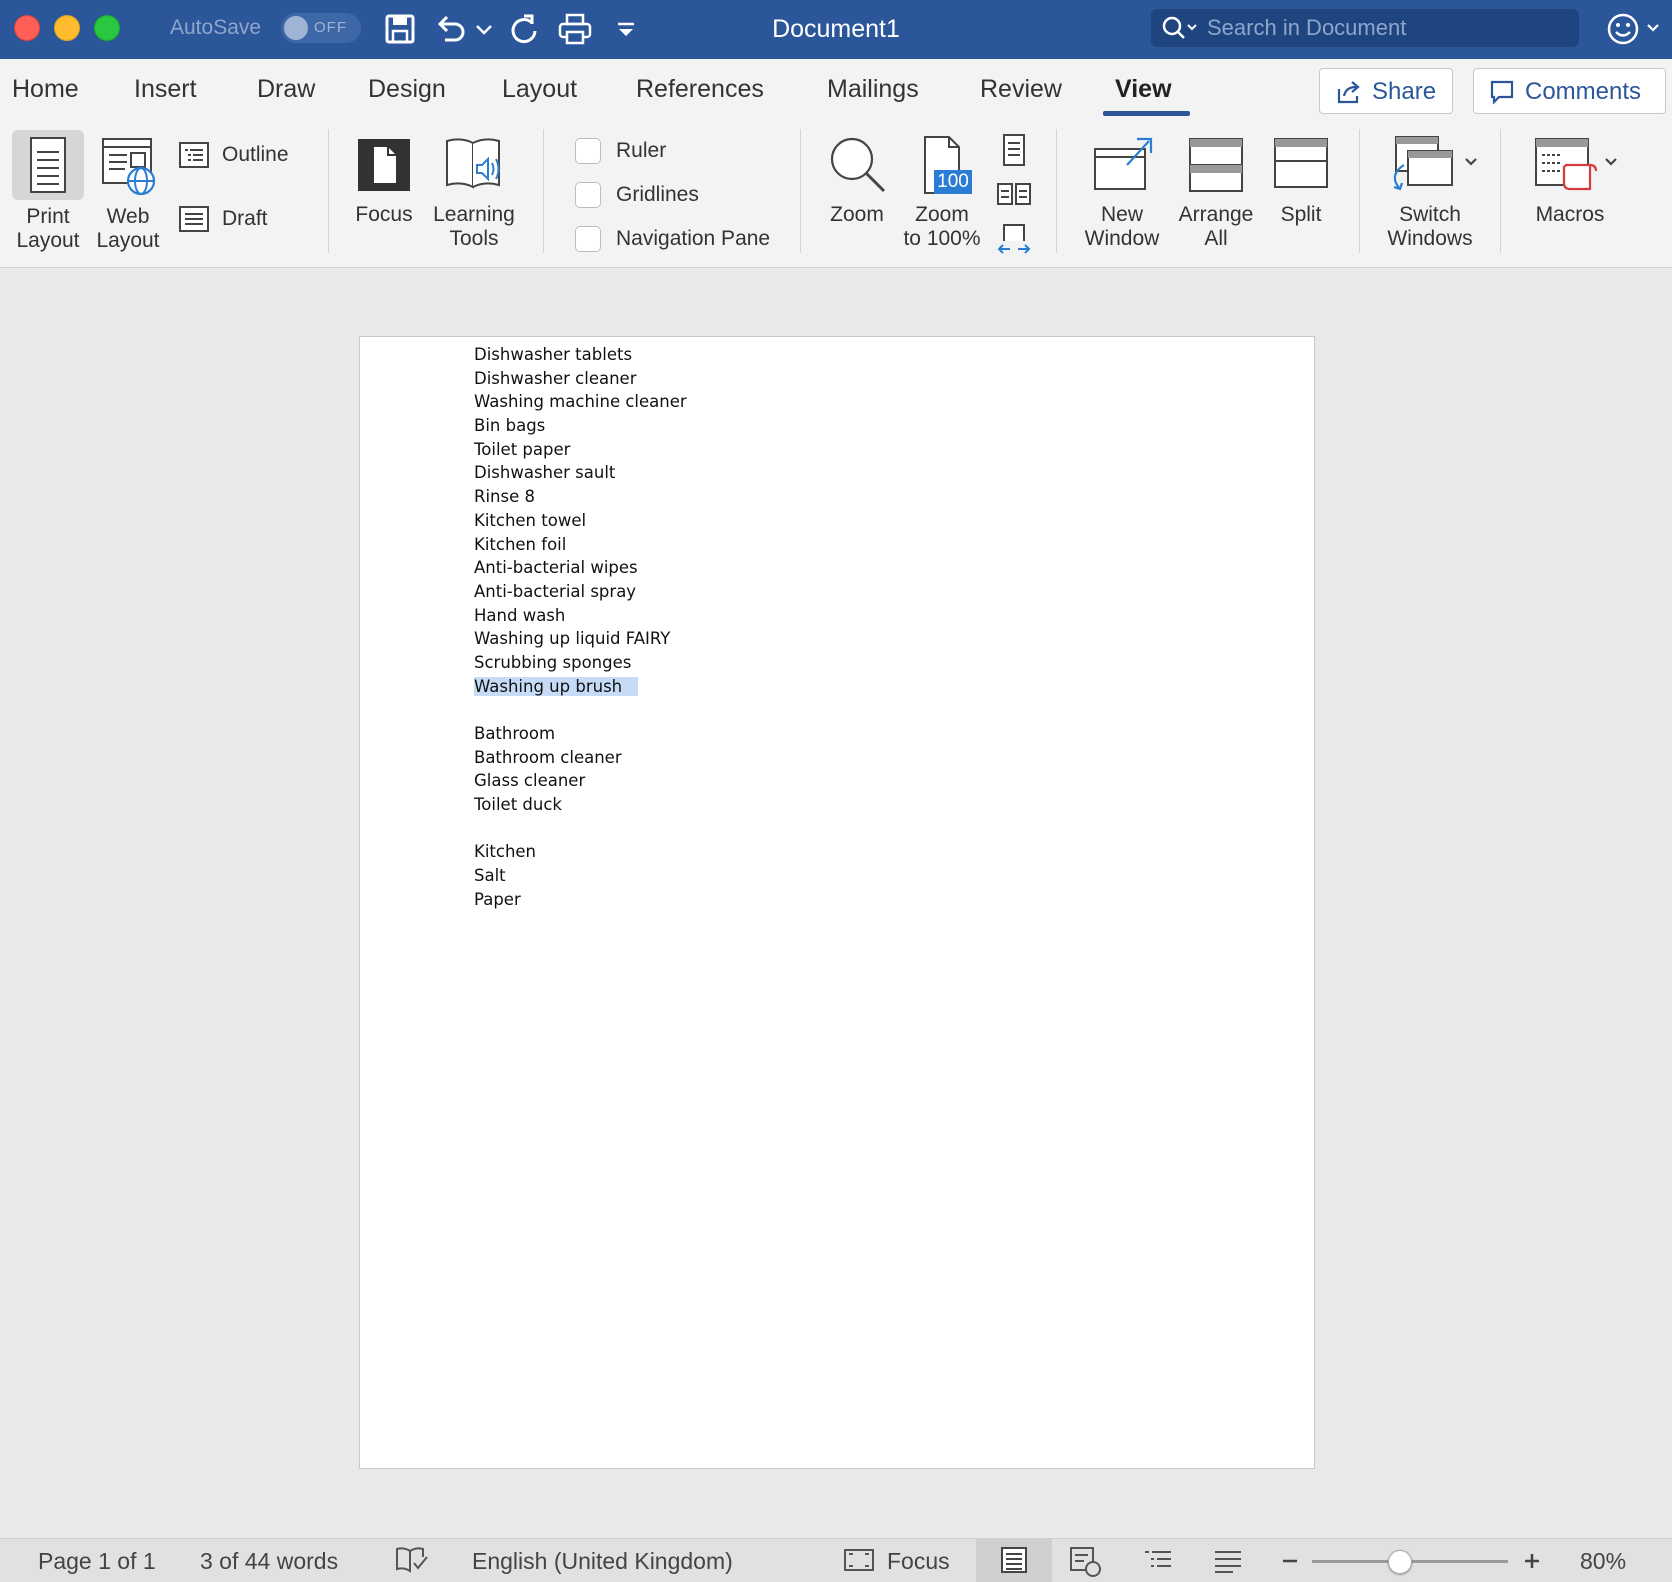  I want to click on document-paragraph: Washing machine cleaner, so click(580, 402).